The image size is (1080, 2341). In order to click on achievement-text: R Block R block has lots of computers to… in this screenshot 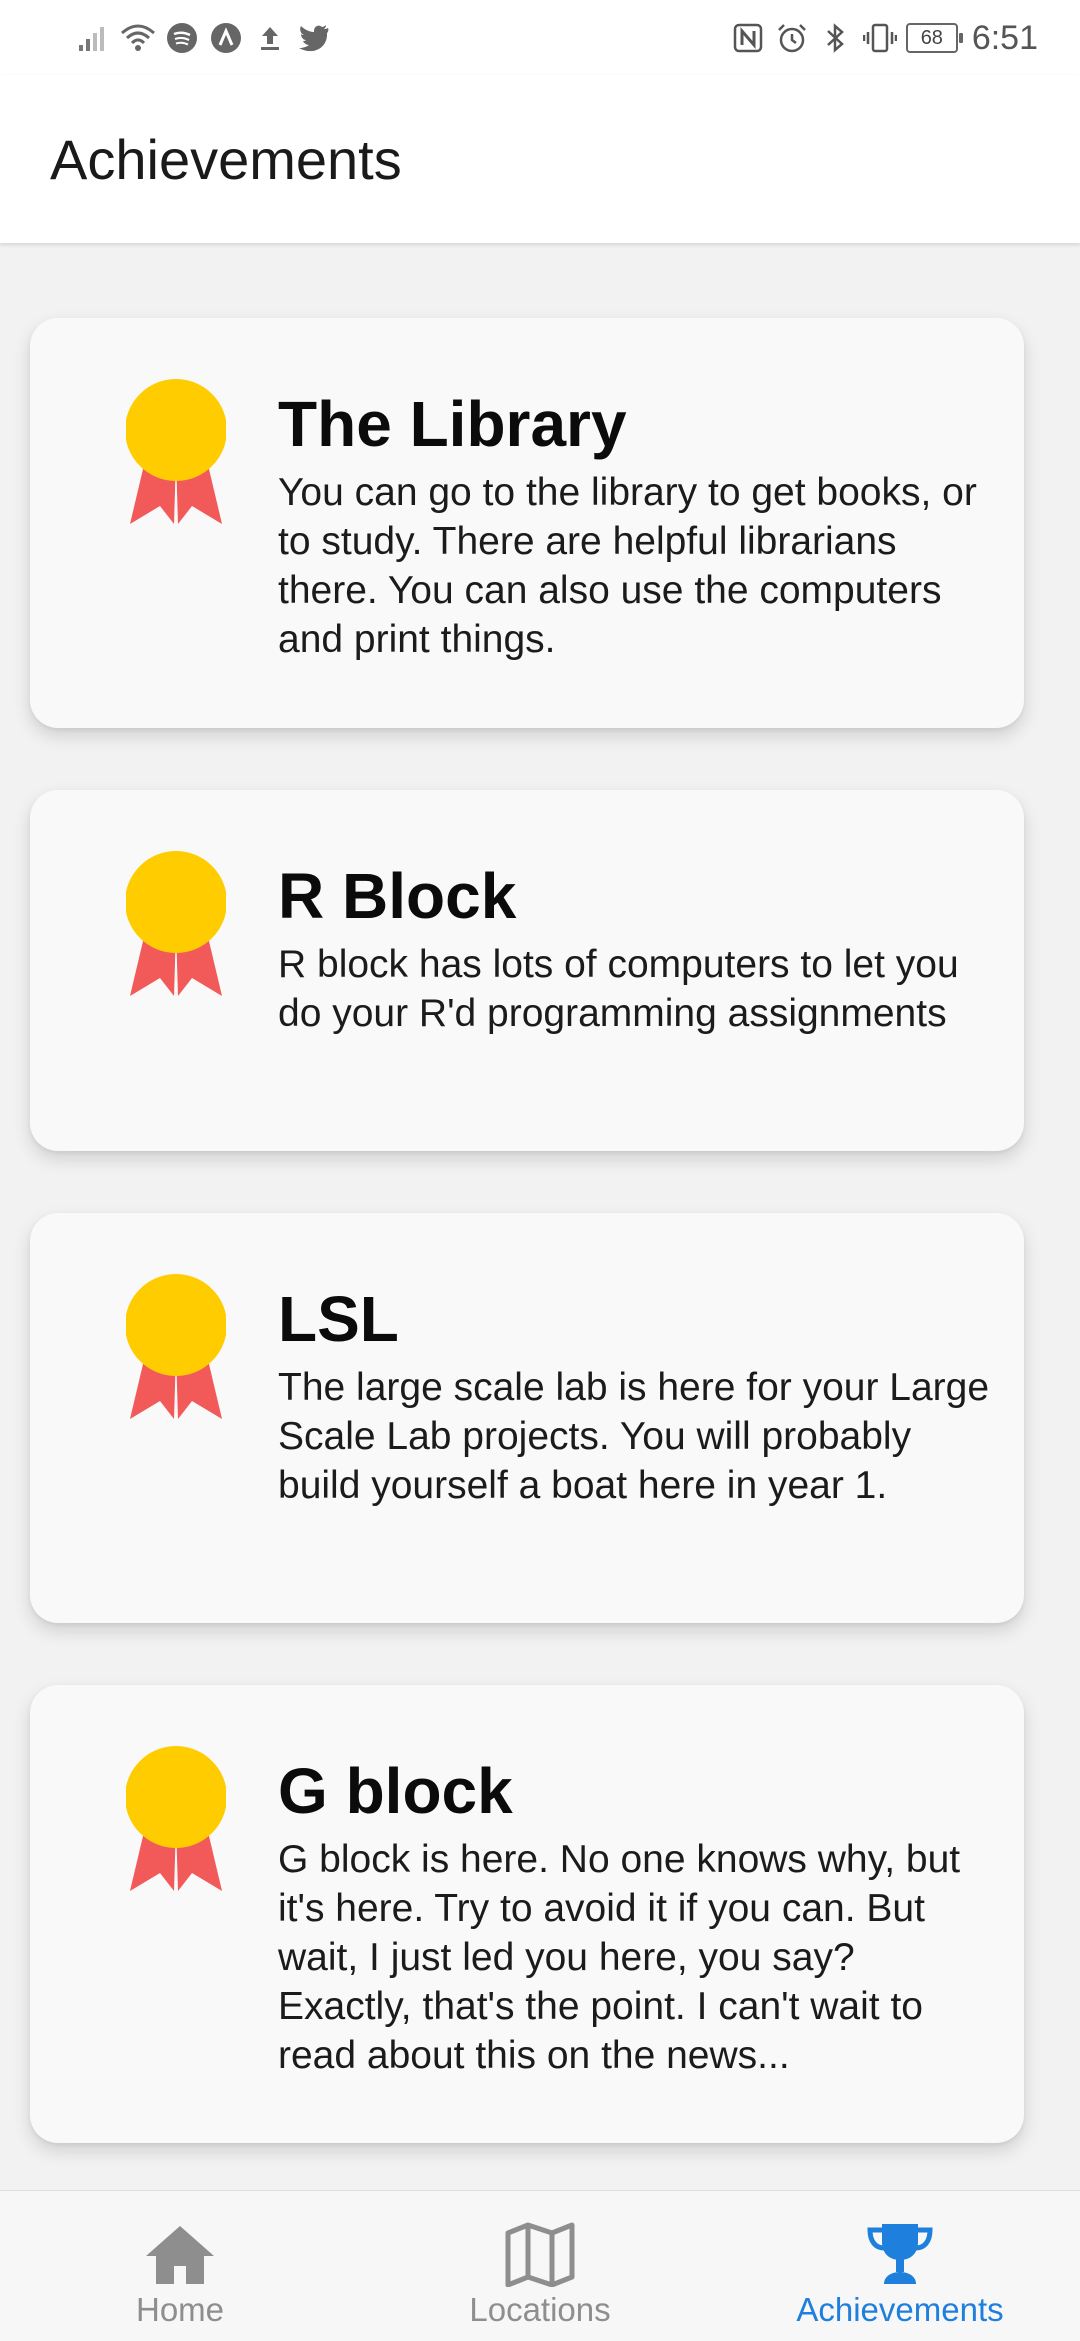, I will do `click(638, 949)`.